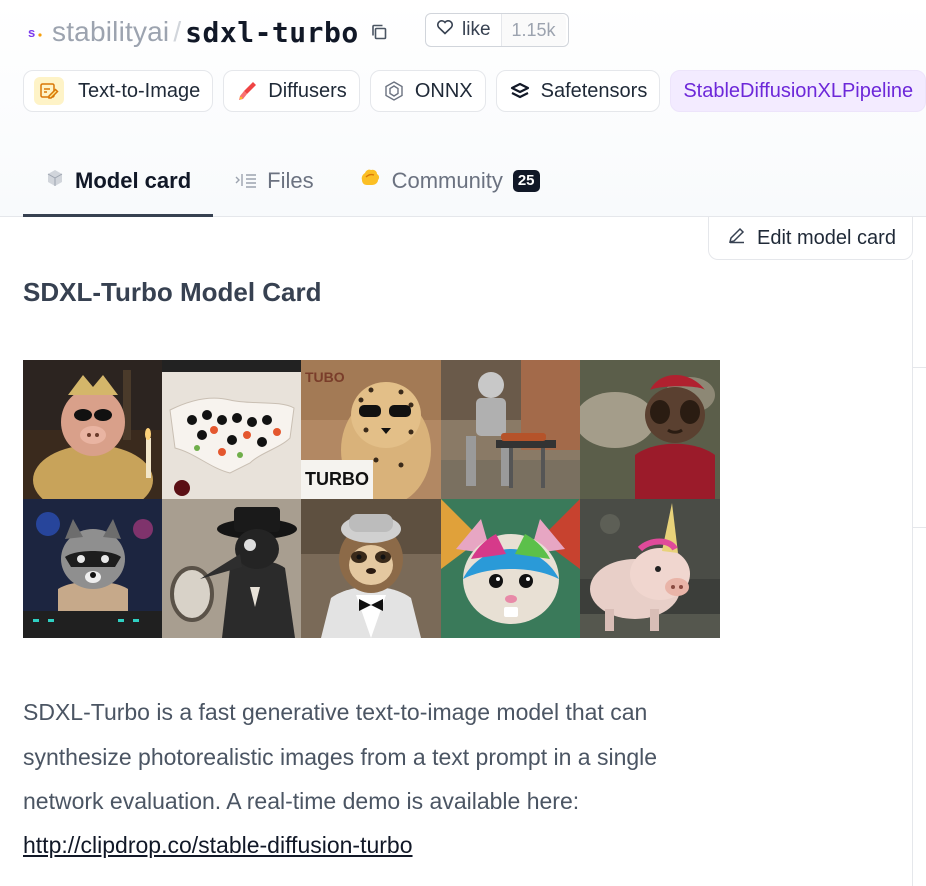 Image resolution: width=926 pixels, height=886 pixels. I want to click on svg-text: s, so click(31, 32).